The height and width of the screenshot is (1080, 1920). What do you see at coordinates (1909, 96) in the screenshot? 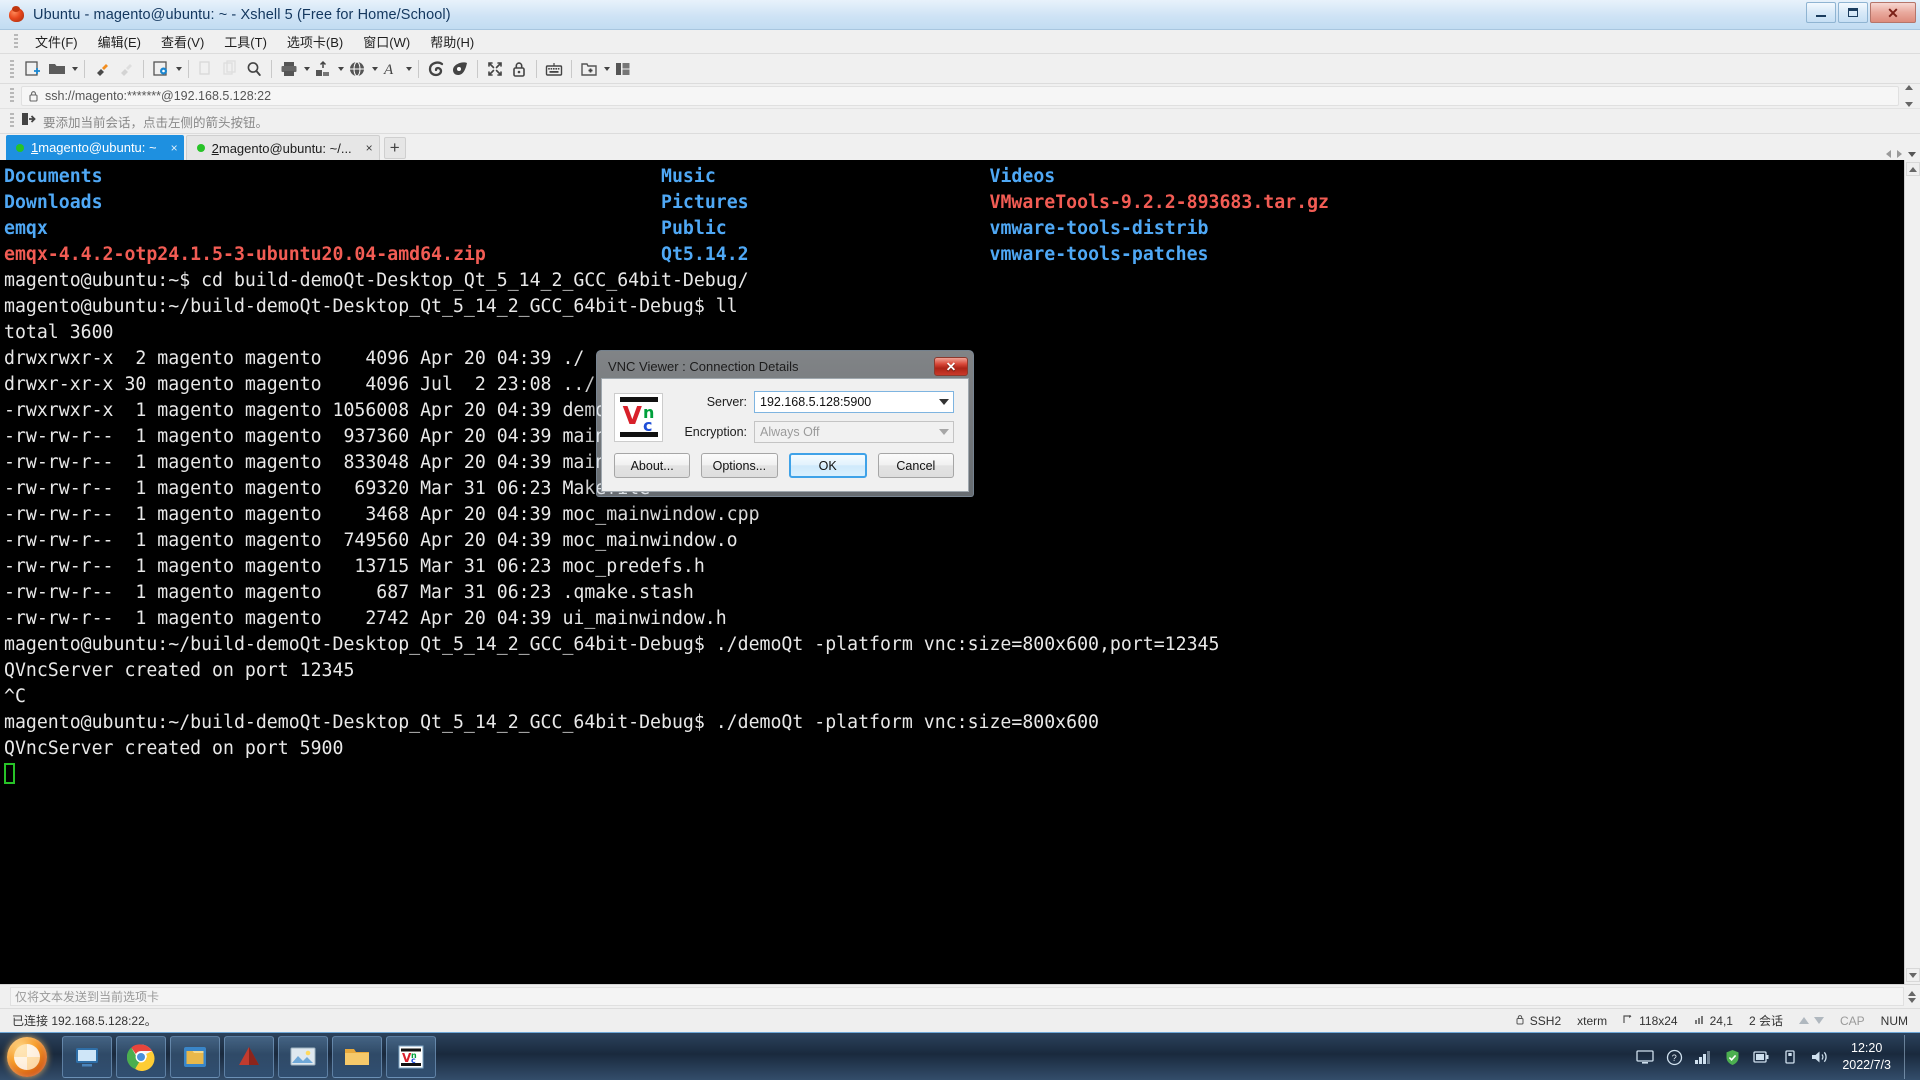
I see `address-scroll-arrows` at bounding box center [1909, 96].